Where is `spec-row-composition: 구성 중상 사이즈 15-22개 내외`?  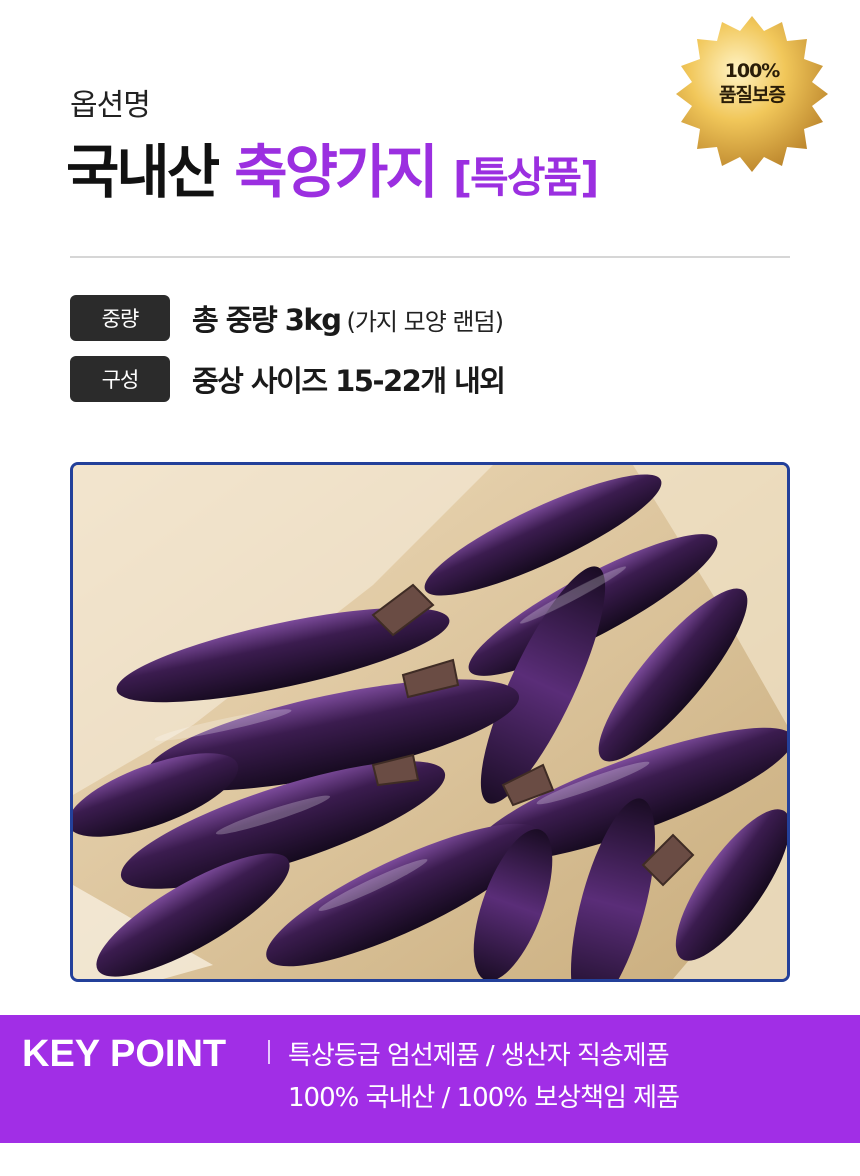 spec-row-composition: 구성 중상 사이즈 15-22개 내외 is located at coordinates (288, 379).